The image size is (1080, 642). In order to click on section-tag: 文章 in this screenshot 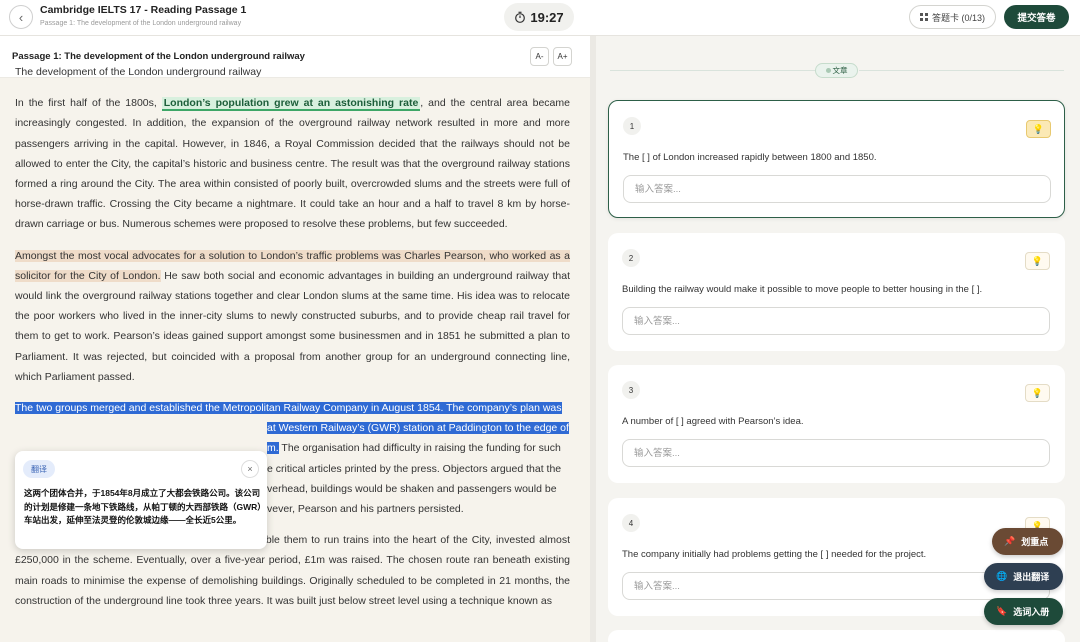, I will do `click(836, 70)`.